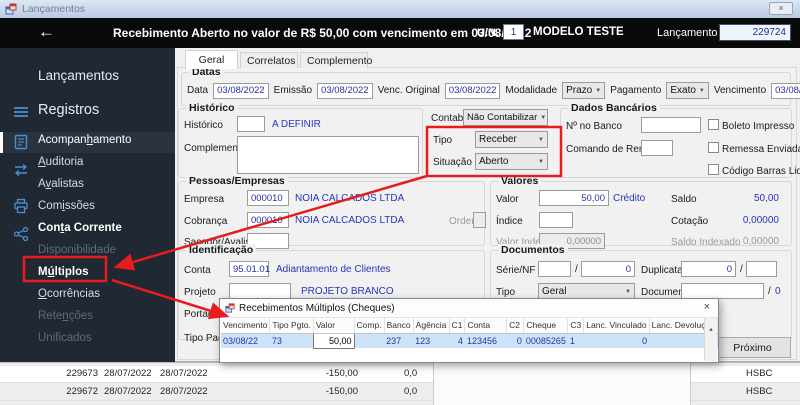 The width and height of the screenshot is (800, 405). What do you see at coordinates (21, 170) in the screenshot?
I see `transfer-arrows-icon` at bounding box center [21, 170].